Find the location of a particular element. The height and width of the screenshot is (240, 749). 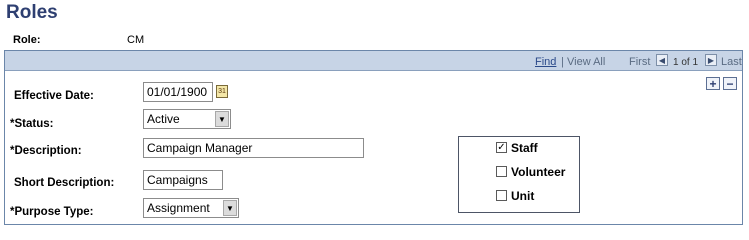

last-link: Last is located at coordinates (731, 62).